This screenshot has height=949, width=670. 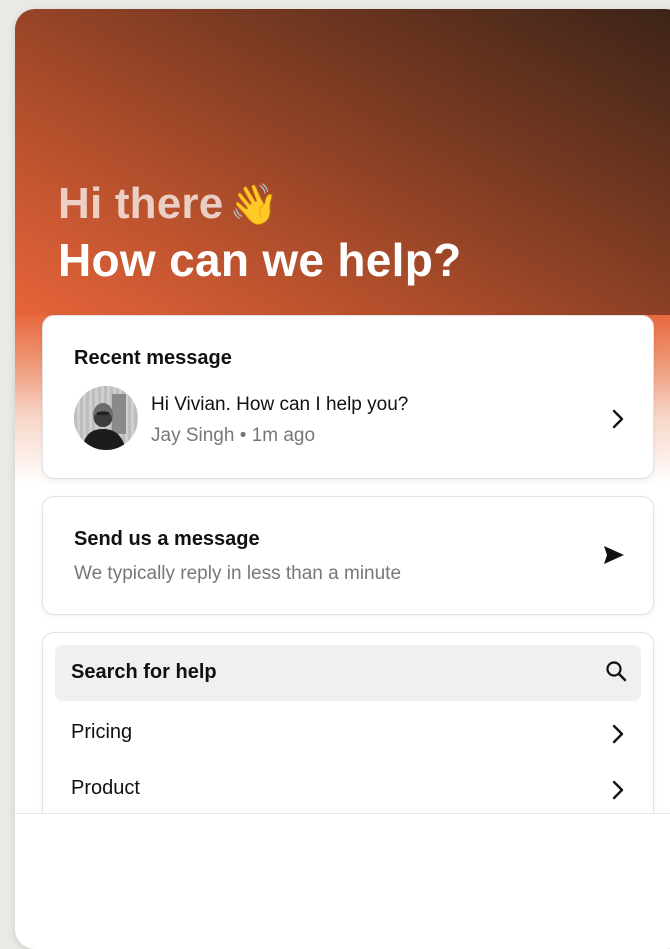 I want to click on recent-message-title: Recent message, so click(x=153, y=358).